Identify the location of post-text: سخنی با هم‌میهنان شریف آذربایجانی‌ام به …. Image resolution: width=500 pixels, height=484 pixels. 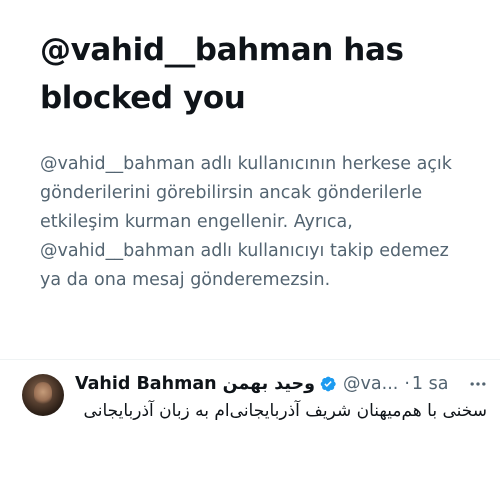
(285, 411).